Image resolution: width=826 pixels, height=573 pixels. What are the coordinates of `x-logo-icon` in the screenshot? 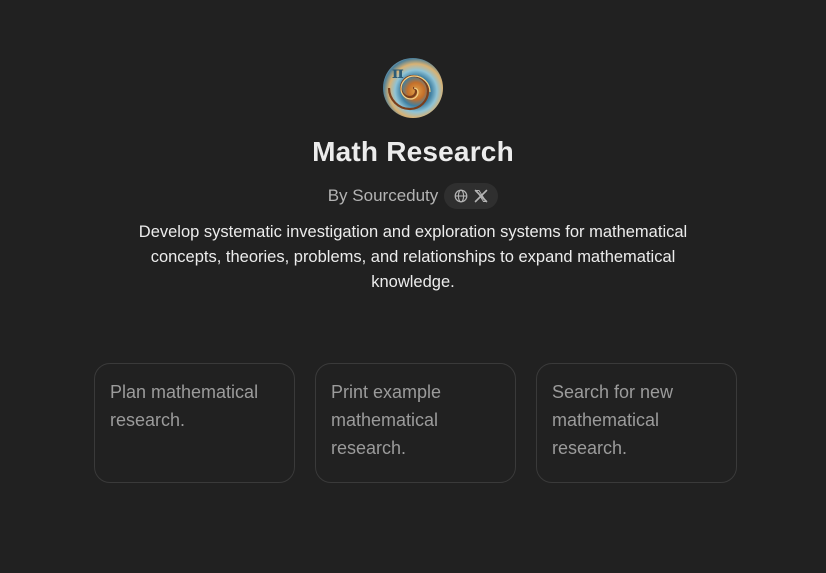 It's located at (481, 196).